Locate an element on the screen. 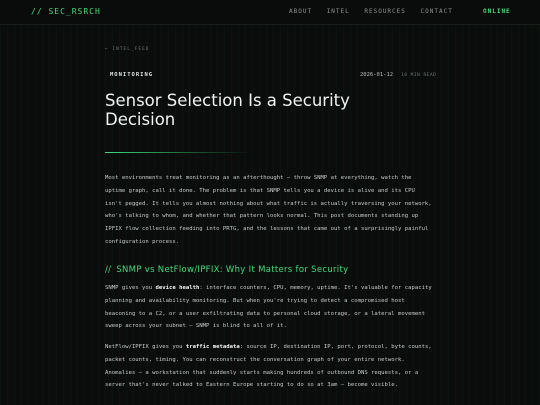 This screenshot has height=405, width=540. main-nav: ABOUT INTEL RESOURCES CONTACT is located at coordinates (376, 11).